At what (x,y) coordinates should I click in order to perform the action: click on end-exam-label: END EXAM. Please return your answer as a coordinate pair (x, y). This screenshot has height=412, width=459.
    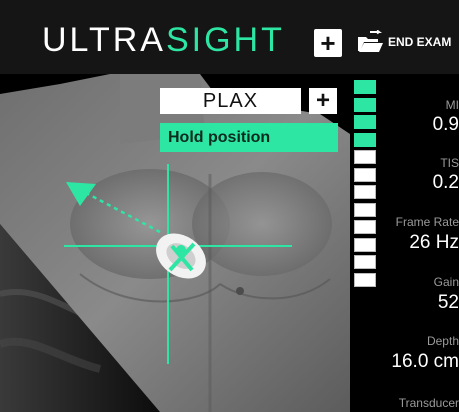
    Looking at the image, I should click on (420, 42).